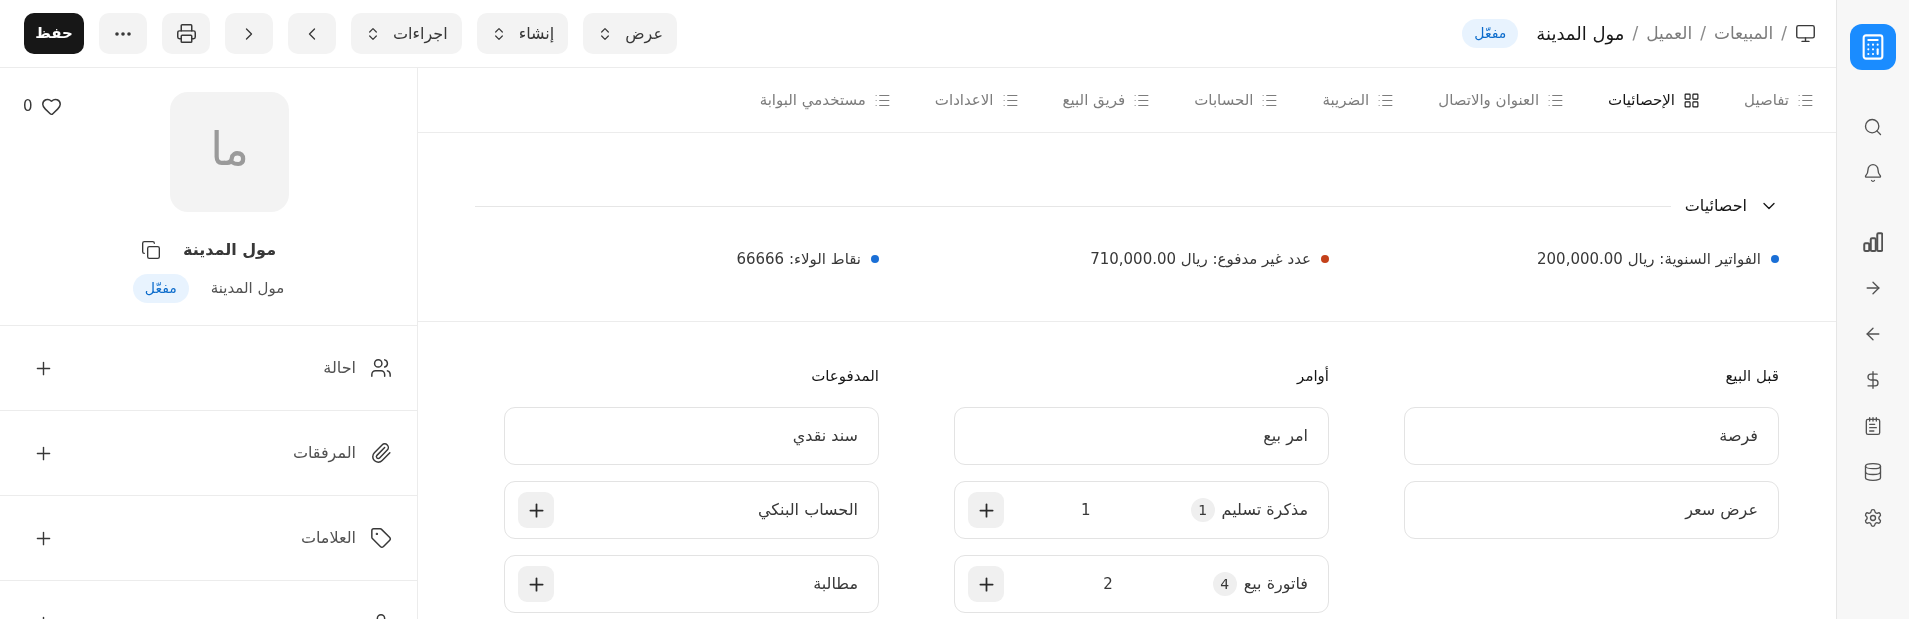 The image size is (1909, 619). What do you see at coordinates (1591, 510) in the screenshot?
I see `link-card: عرض سعر` at bounding box center [1591, 510].